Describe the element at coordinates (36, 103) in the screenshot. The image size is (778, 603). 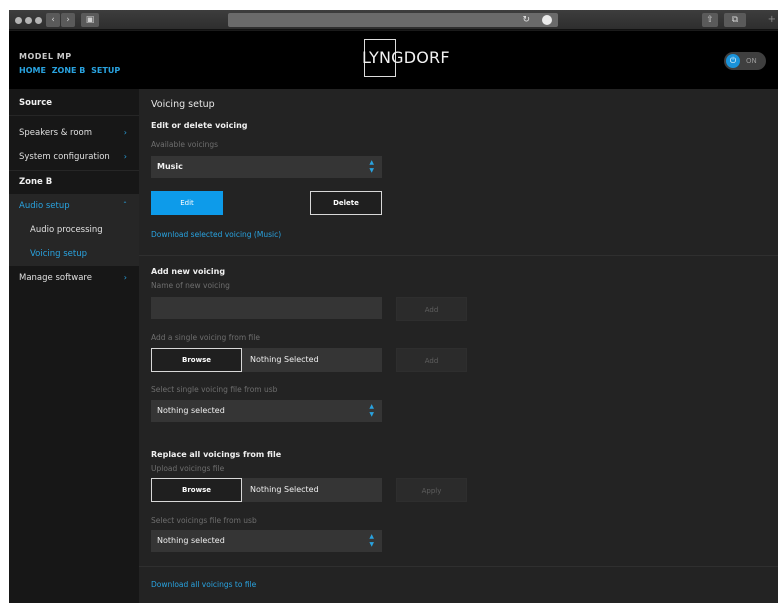
I see `sidebar-item-label: Source` at that location.